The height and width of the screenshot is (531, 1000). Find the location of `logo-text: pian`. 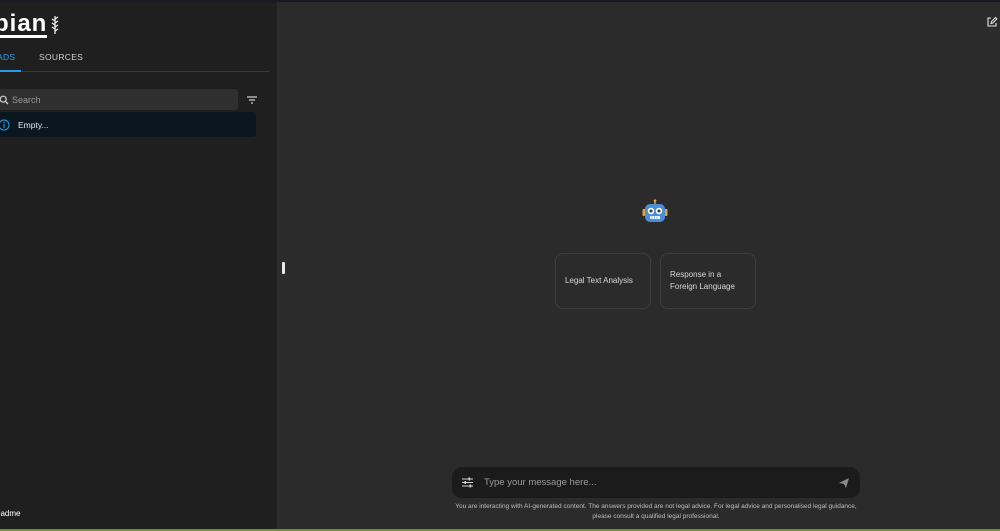

logo-text: pian is located at coordinates (24, 24).